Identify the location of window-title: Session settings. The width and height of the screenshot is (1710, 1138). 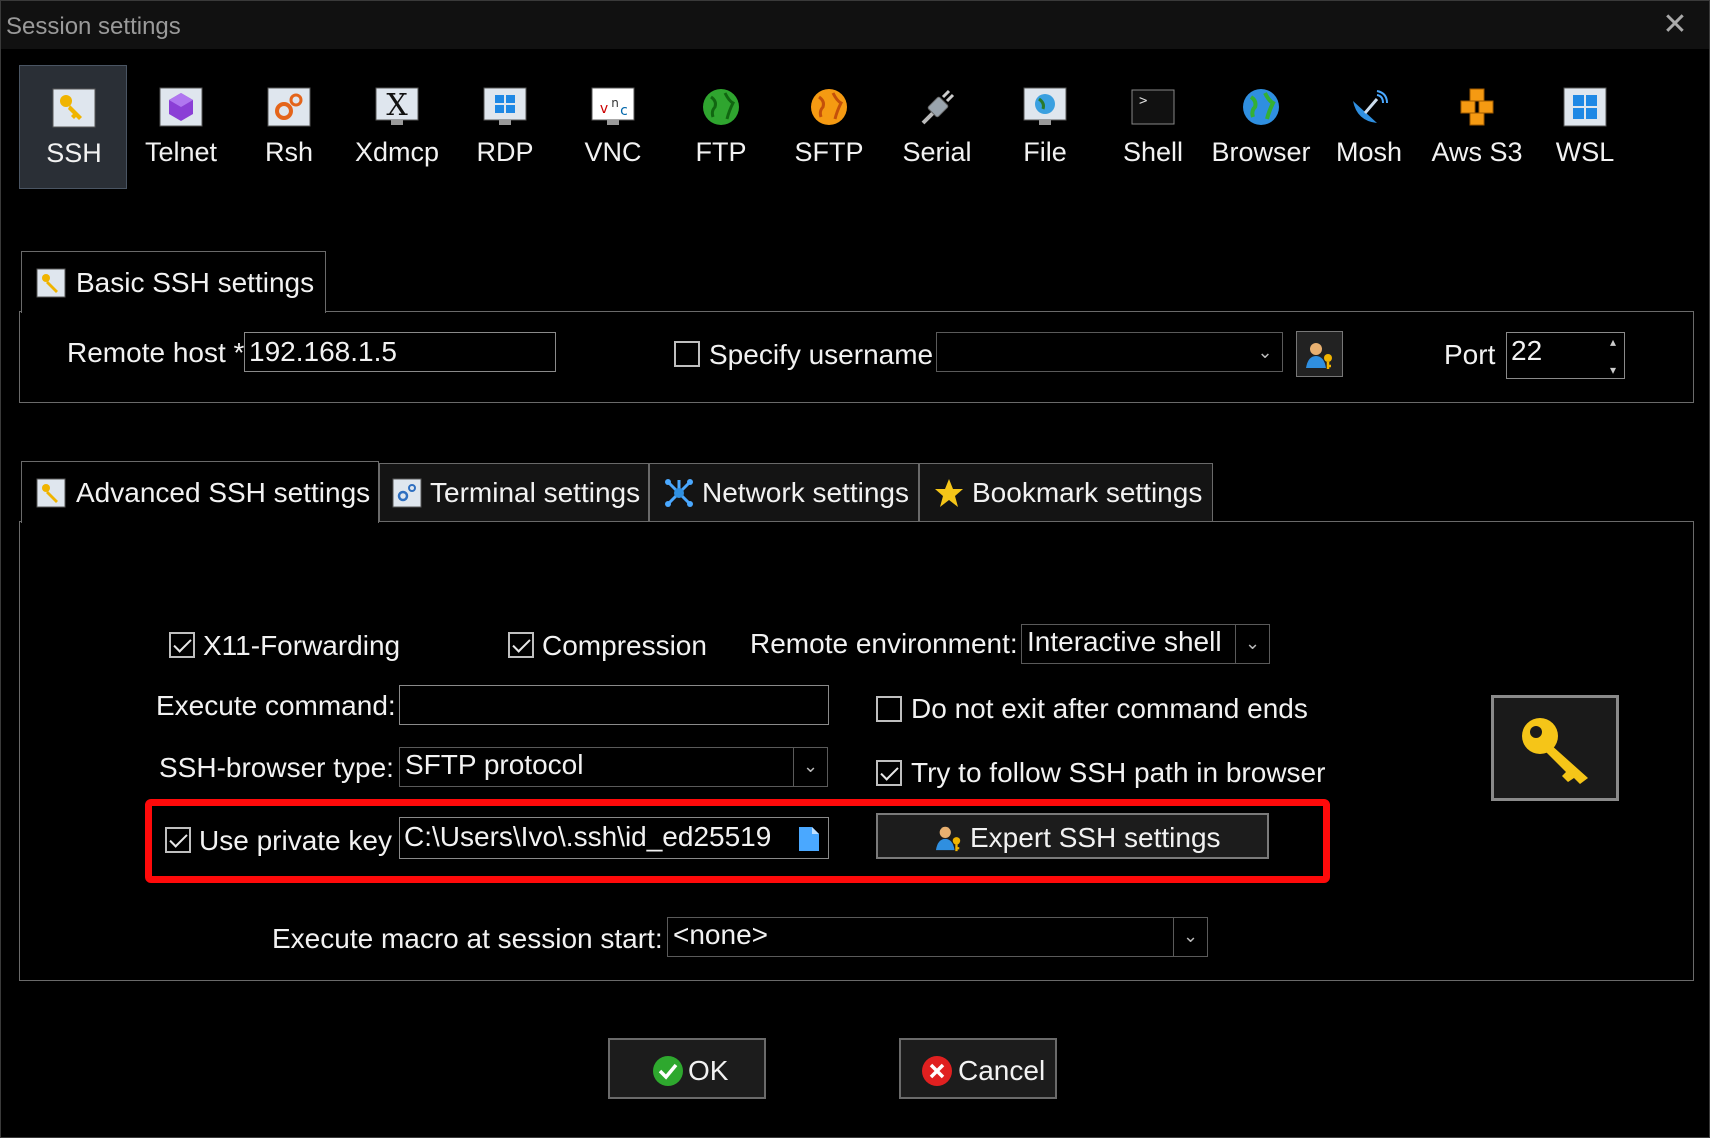
(93, 26).